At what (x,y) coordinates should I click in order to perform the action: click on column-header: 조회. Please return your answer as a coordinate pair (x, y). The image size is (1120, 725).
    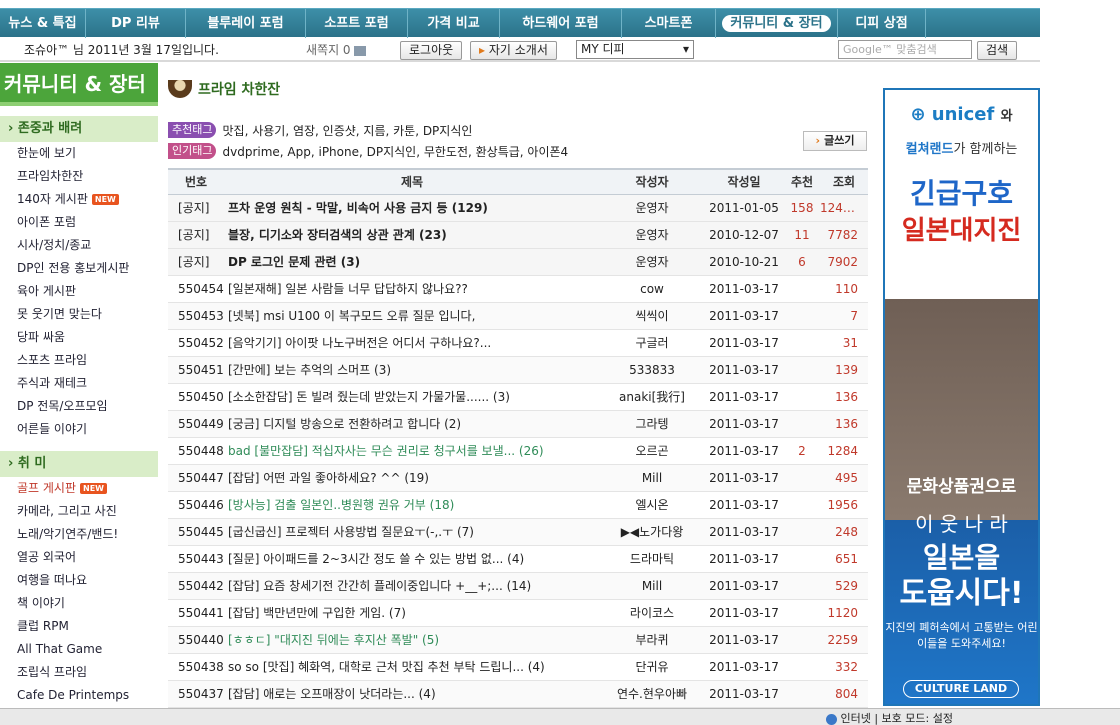
    Looking at the image, I should click on (844, 181).